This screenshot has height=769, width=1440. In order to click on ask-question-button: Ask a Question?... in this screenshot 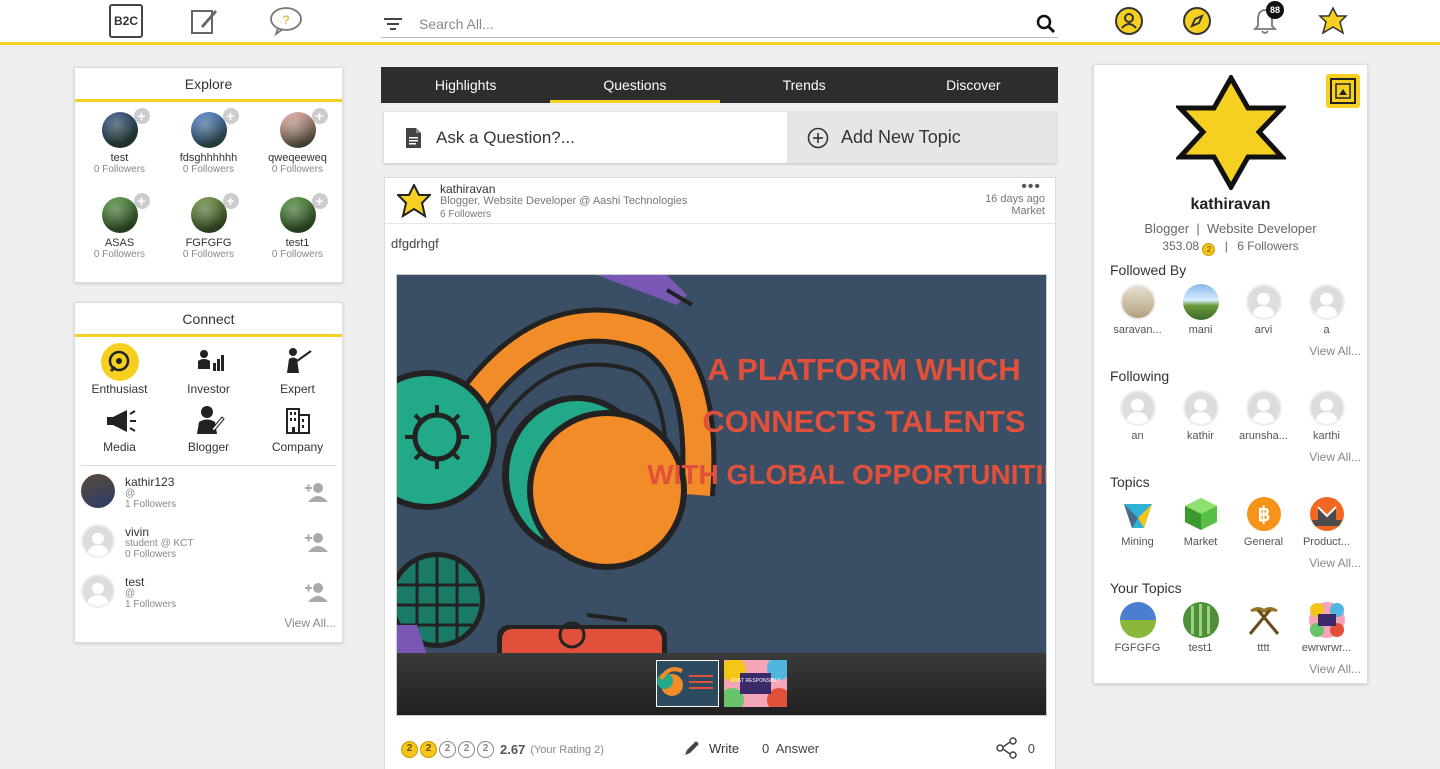, I will do `click(585, 137)`.